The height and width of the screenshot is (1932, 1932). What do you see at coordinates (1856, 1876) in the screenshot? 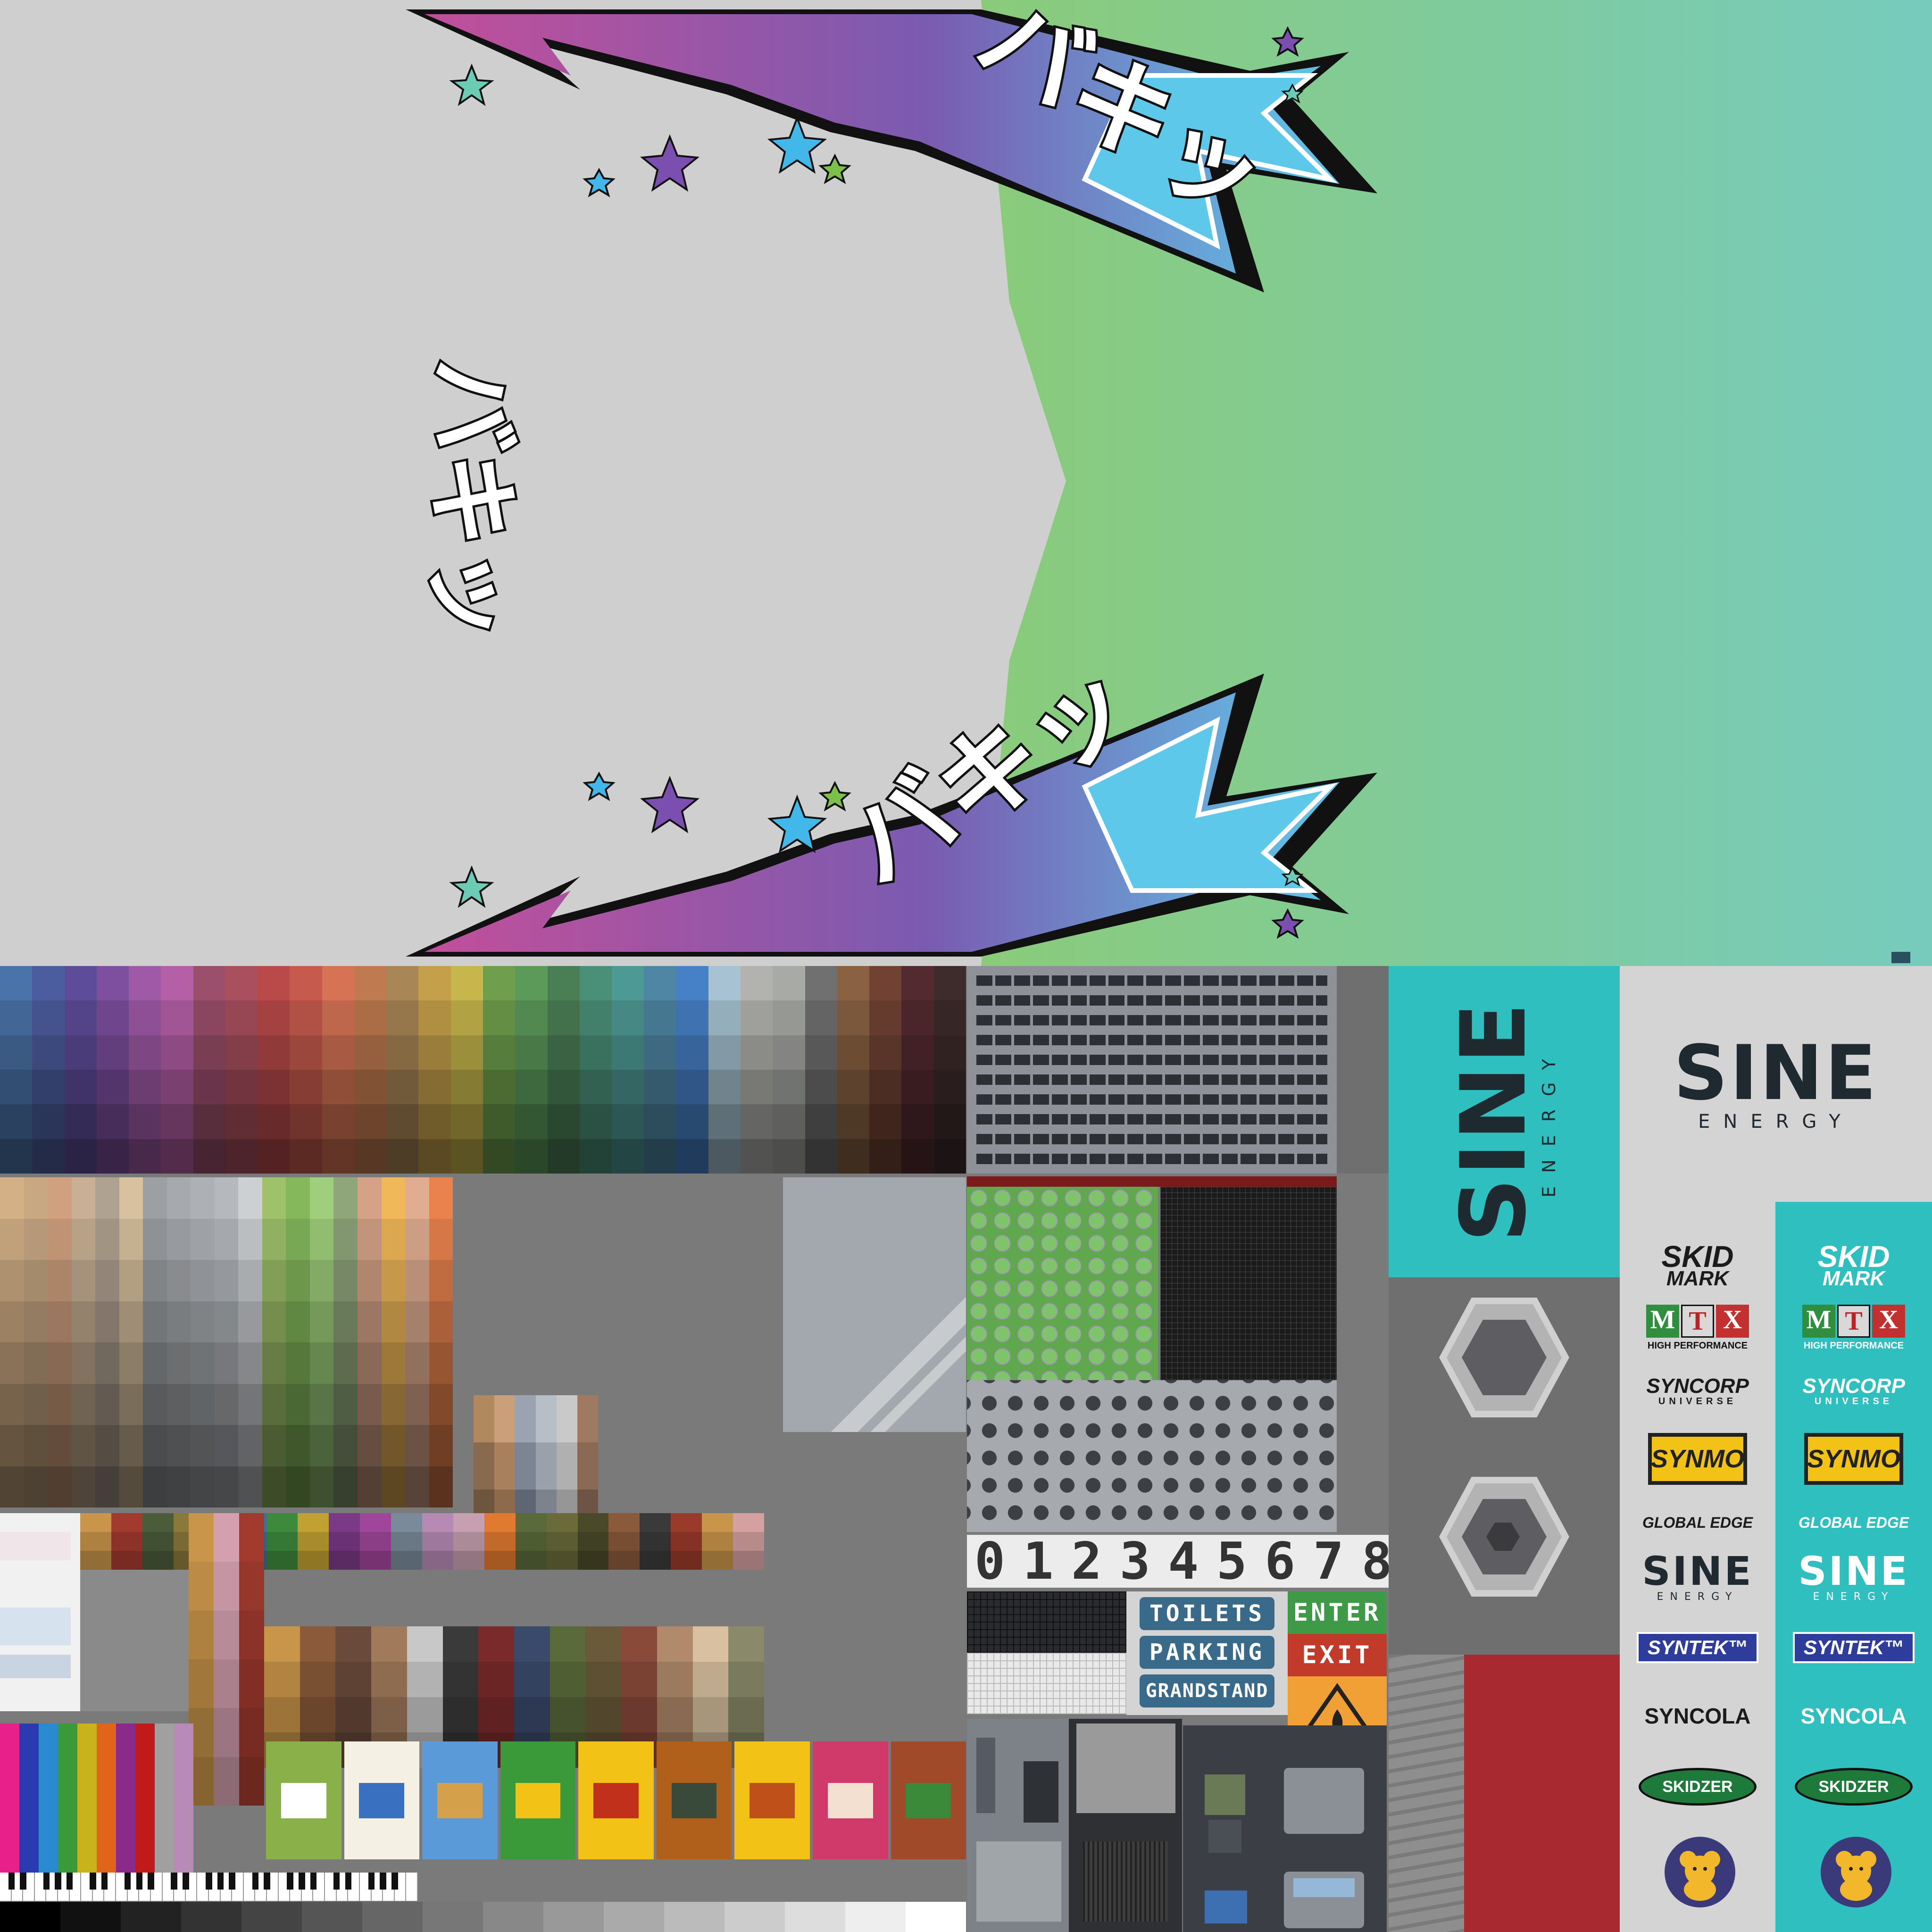
I see `teddy-bear-icon` at bounding box center [1856, 1876].